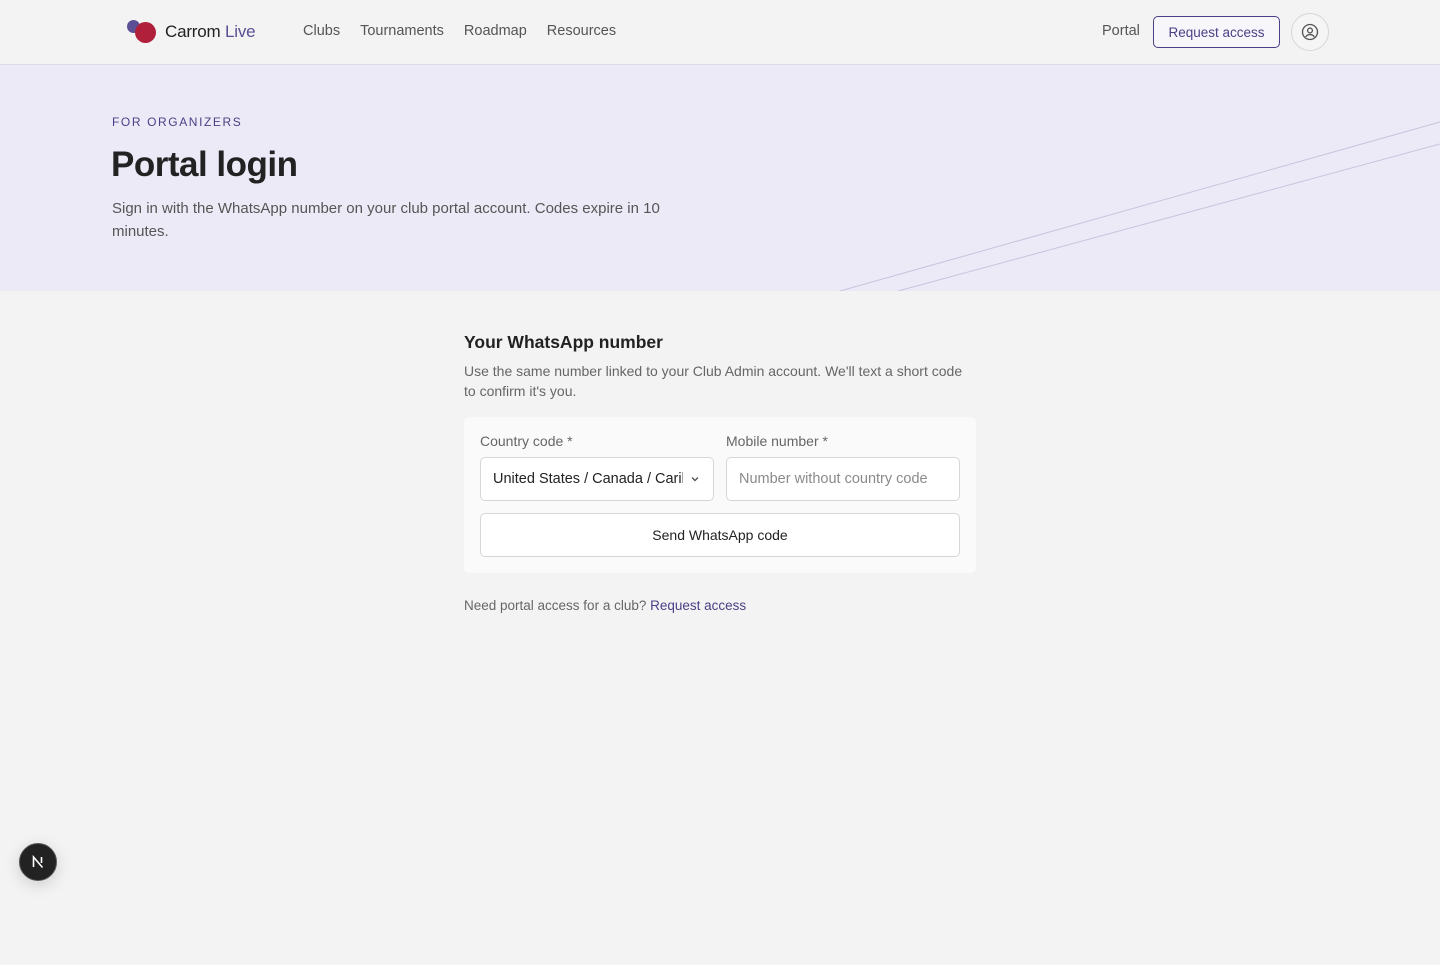 This screenshot has width=1440, height=965. What do you see at coordinates (588, 479) in the screenshot?
I see `country-code-value: United States / Canada / Caribbean (+1)` at bounding box center [588, 479].